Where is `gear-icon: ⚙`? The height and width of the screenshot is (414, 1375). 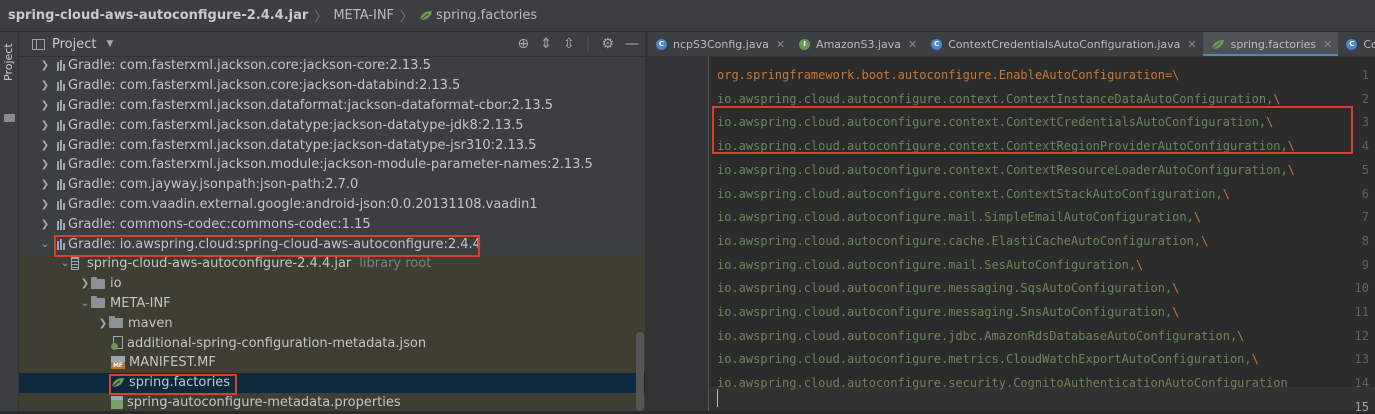 gear-icon: ⚙ is located at coordinates (607, 44).